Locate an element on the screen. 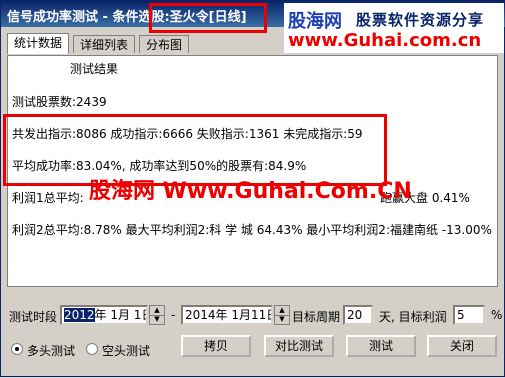  short-test-label: 空头测试 is located at coordinates (126, 350).